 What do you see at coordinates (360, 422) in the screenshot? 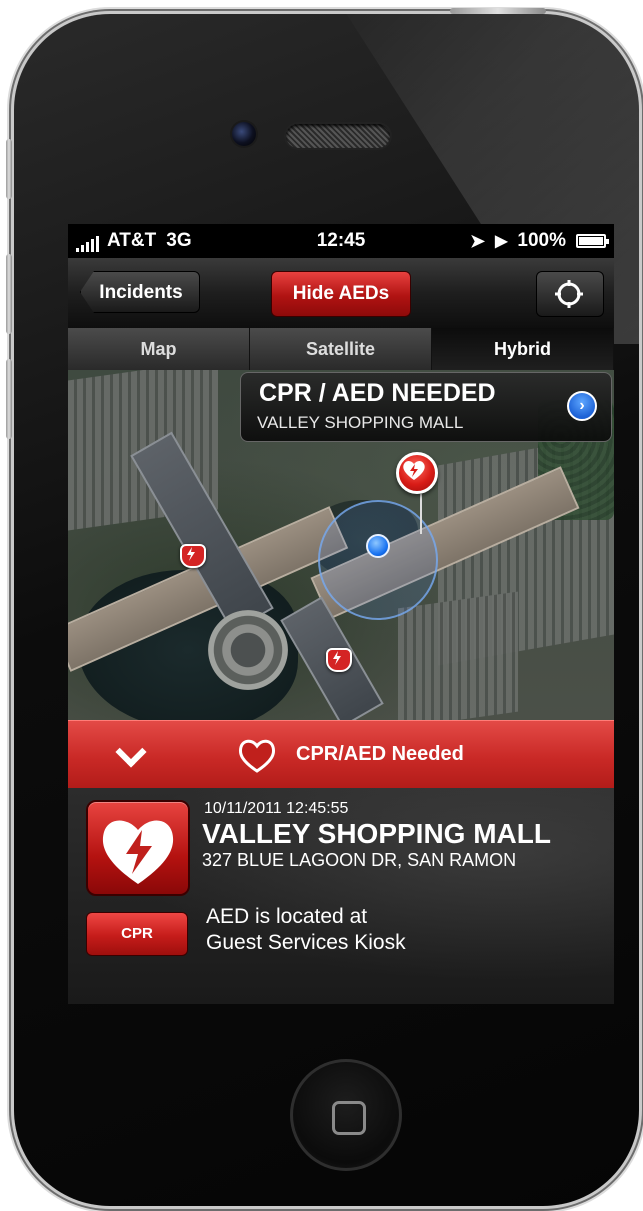
I see `callout-subtitle: VALLEY SHOPPING MALL` at bounding box center [360, 422].